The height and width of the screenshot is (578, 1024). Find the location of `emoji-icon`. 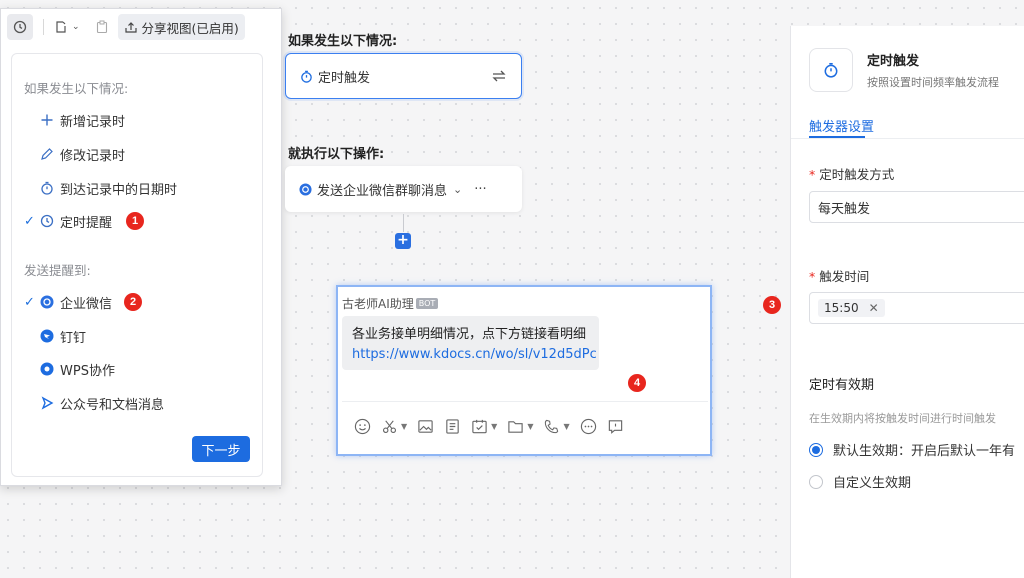

emoji-icon is located at coordinates (362, 426).